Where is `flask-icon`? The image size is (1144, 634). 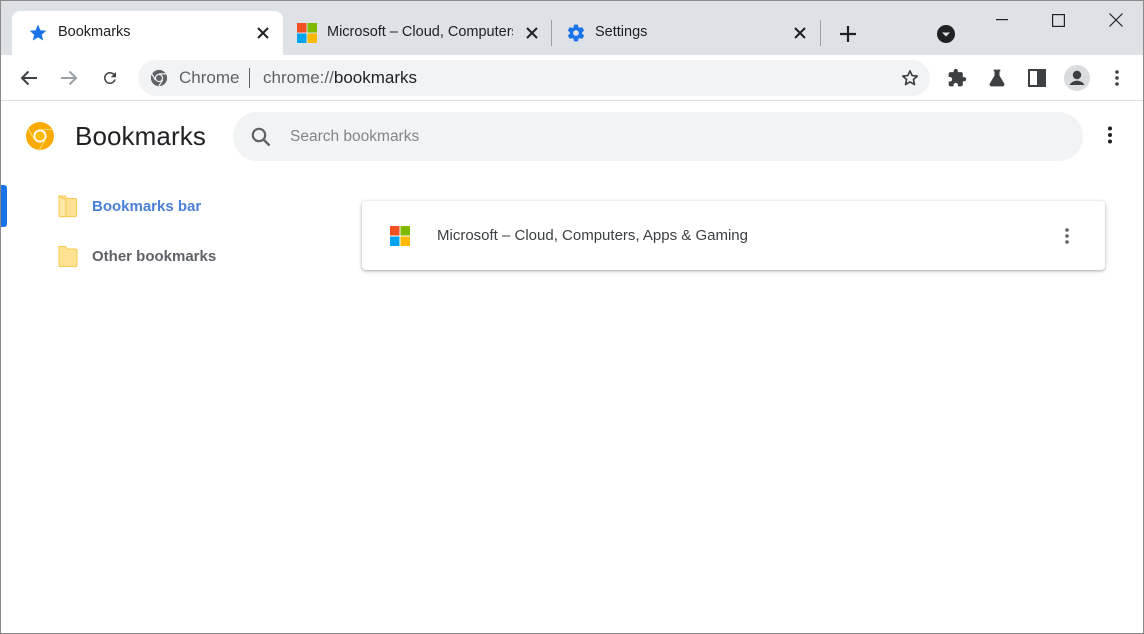 flask-icon is located at coordinates (997, 78).